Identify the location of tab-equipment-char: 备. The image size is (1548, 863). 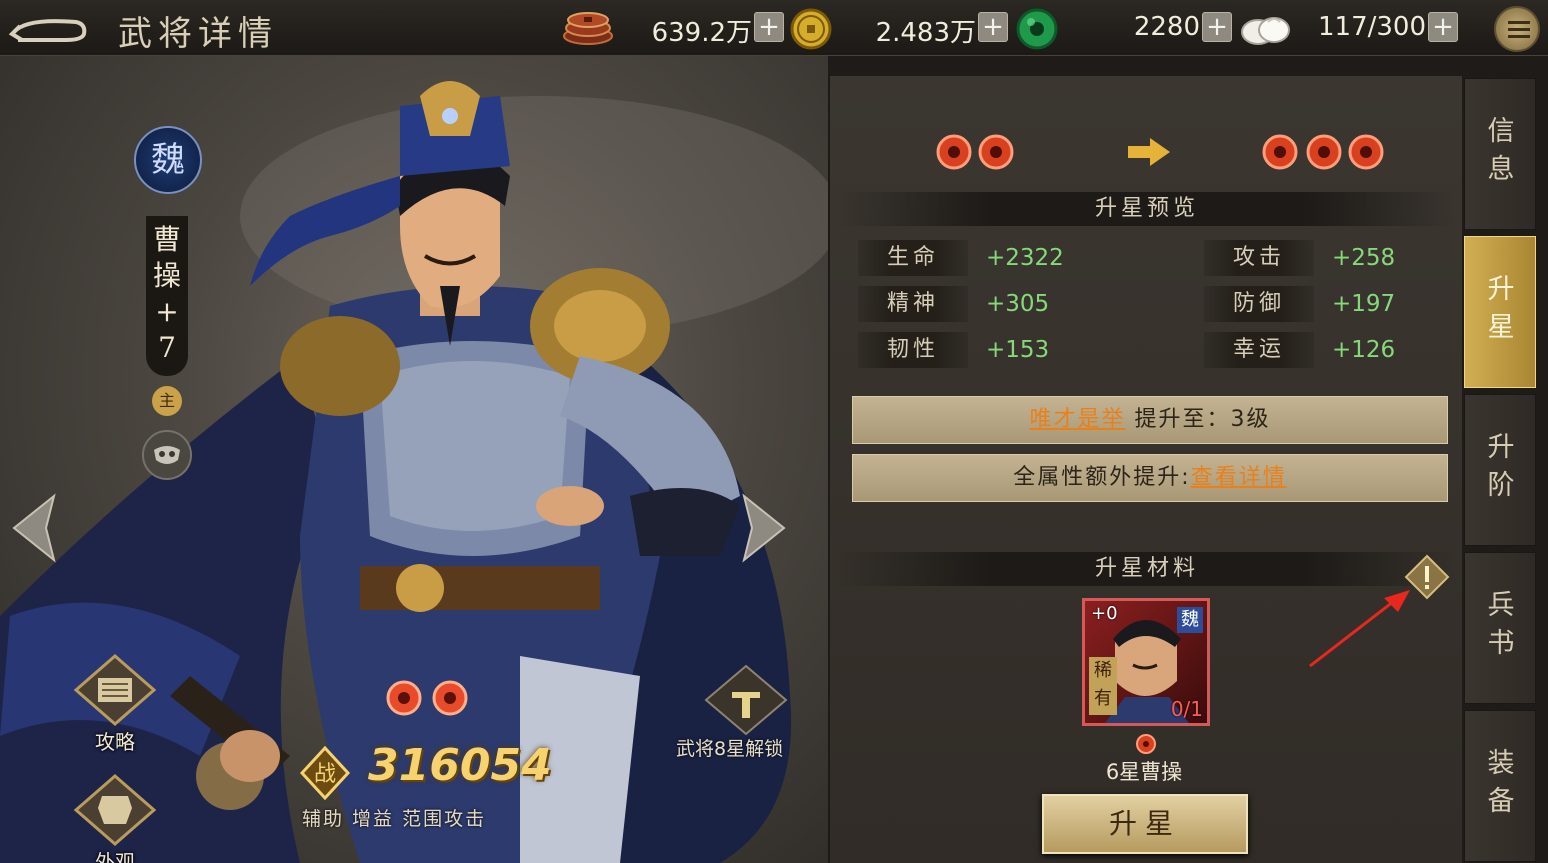
(1501, 801).